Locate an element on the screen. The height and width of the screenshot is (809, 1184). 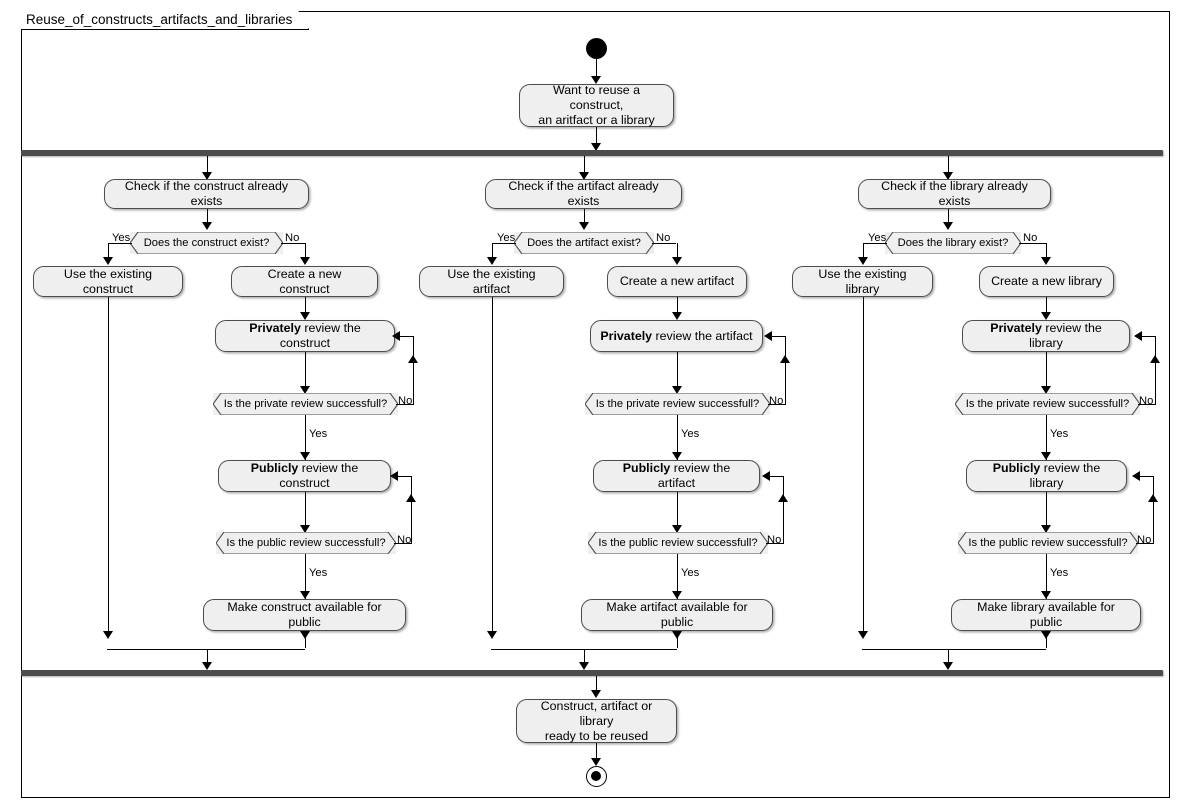
arrowhead-check-to-decision-library is located at coordinates (948, 226).